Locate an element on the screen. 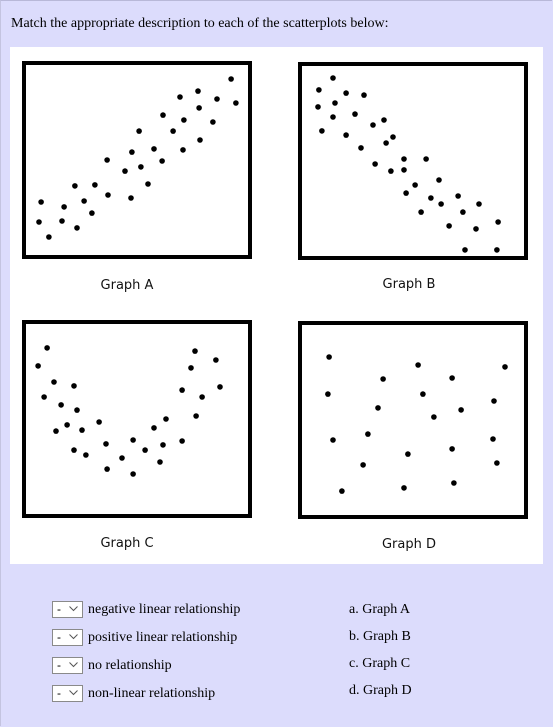  graph-a-plot is located at coordinates (137, 160).